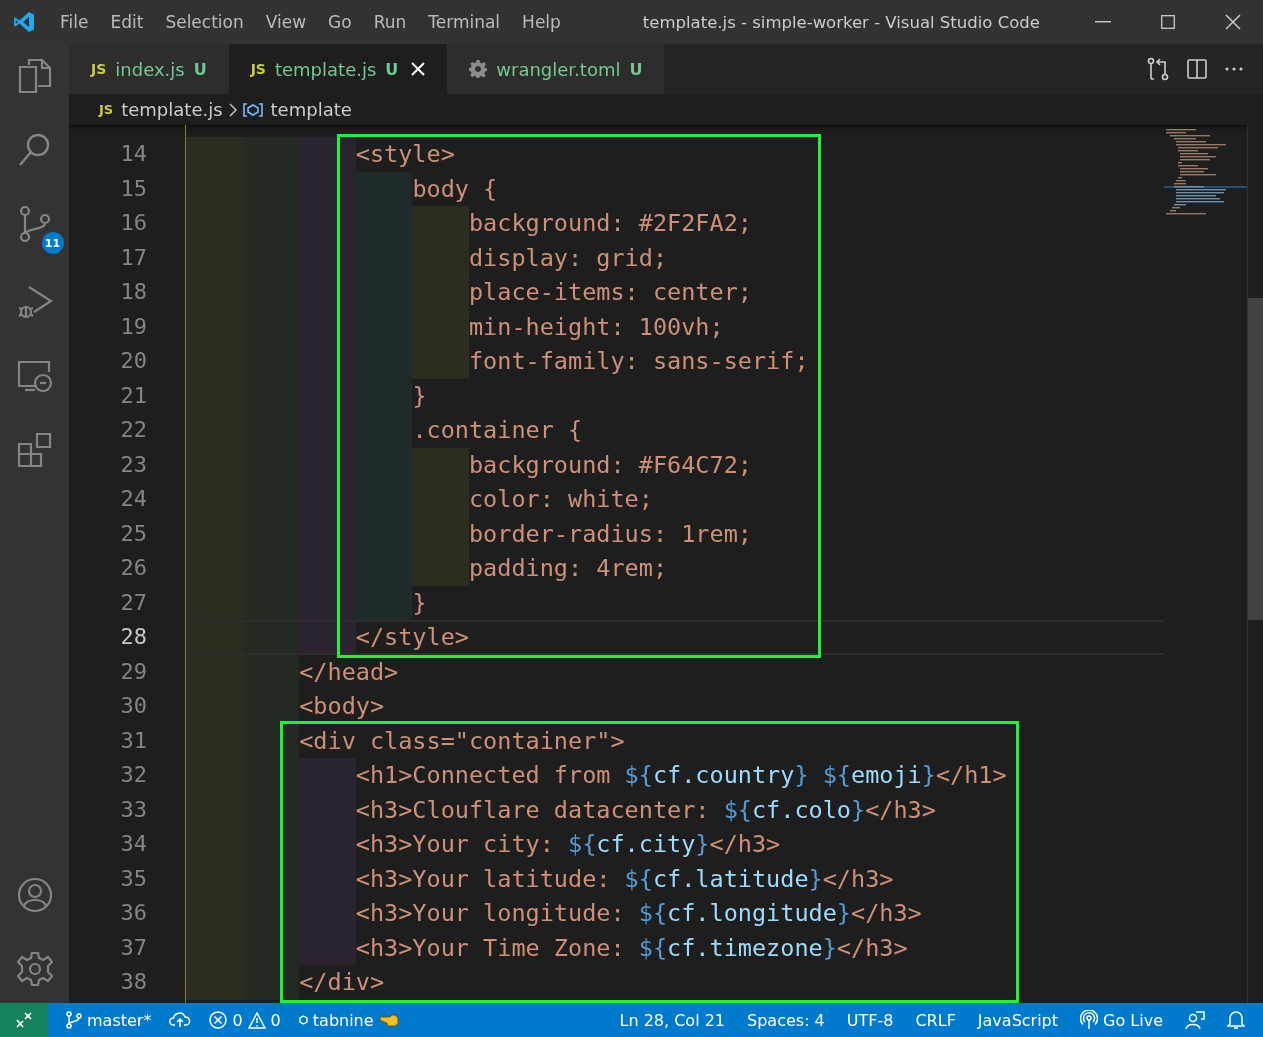 Image resolution: width=1263 pixels, height=1037 pixels. What do you see at coordinates (34, 969) in the screenshot?
I see `settings-icon` at bounding box center [34, 969].